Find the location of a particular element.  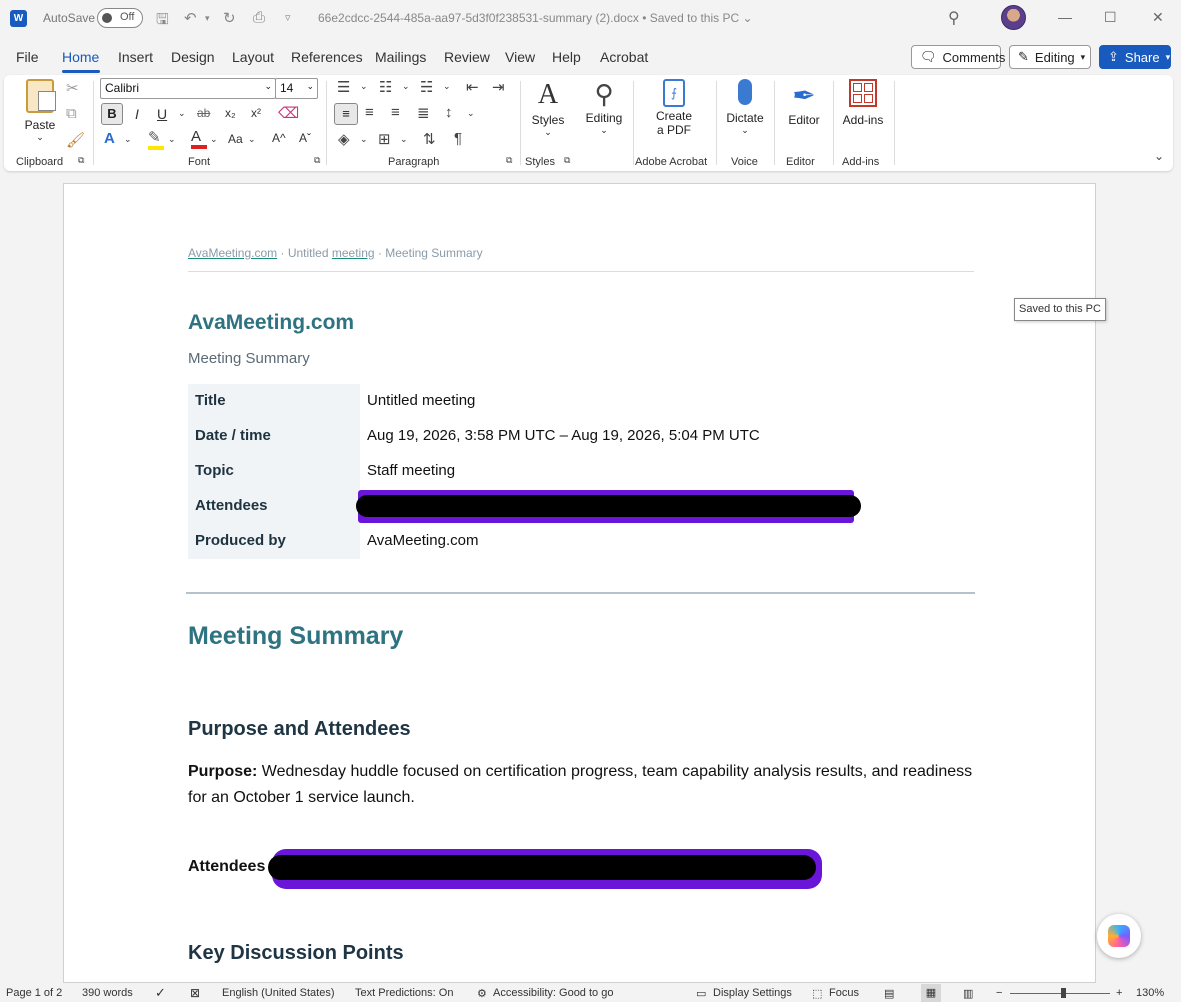

collapse-ribbon-icon: ⌄ is located at coordinates (1159, 156).